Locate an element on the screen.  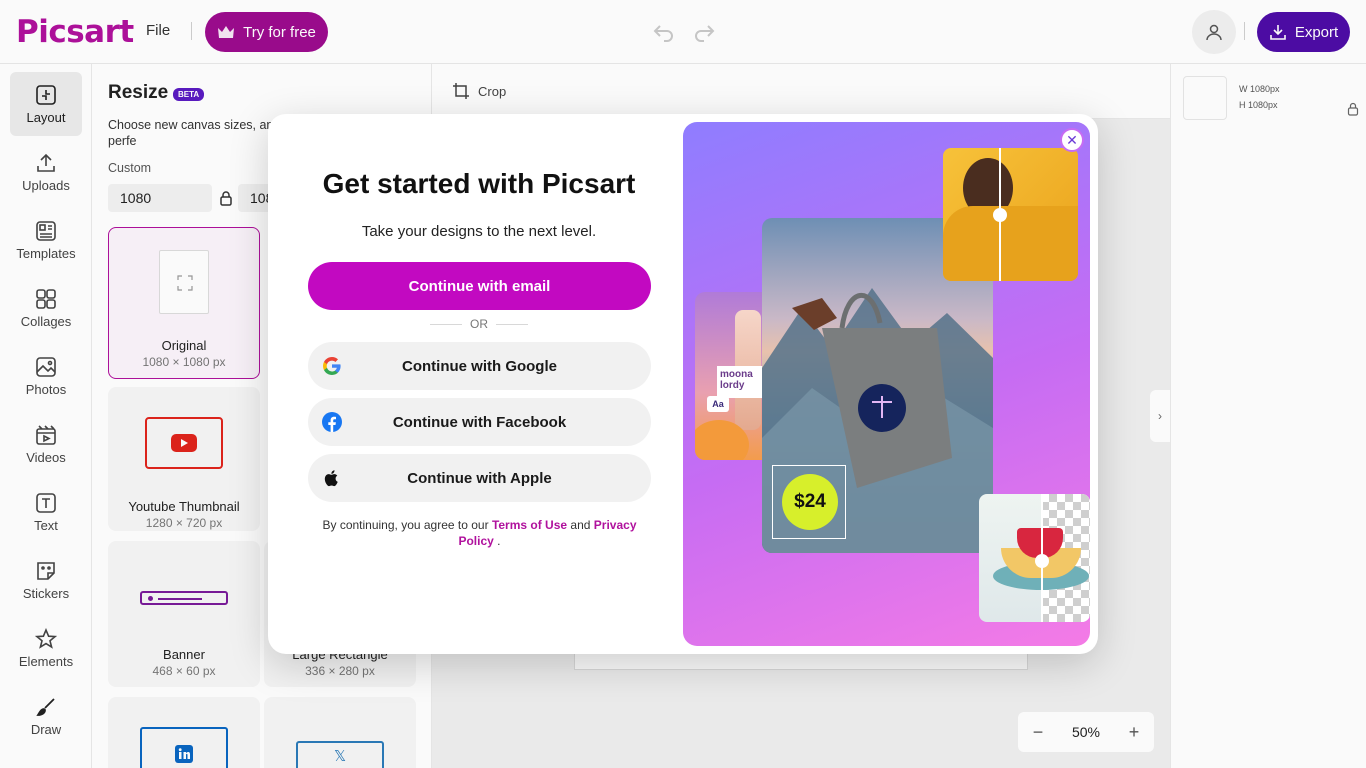
apple-button-label: Continue with Apple is located at coordinates (479, 478).